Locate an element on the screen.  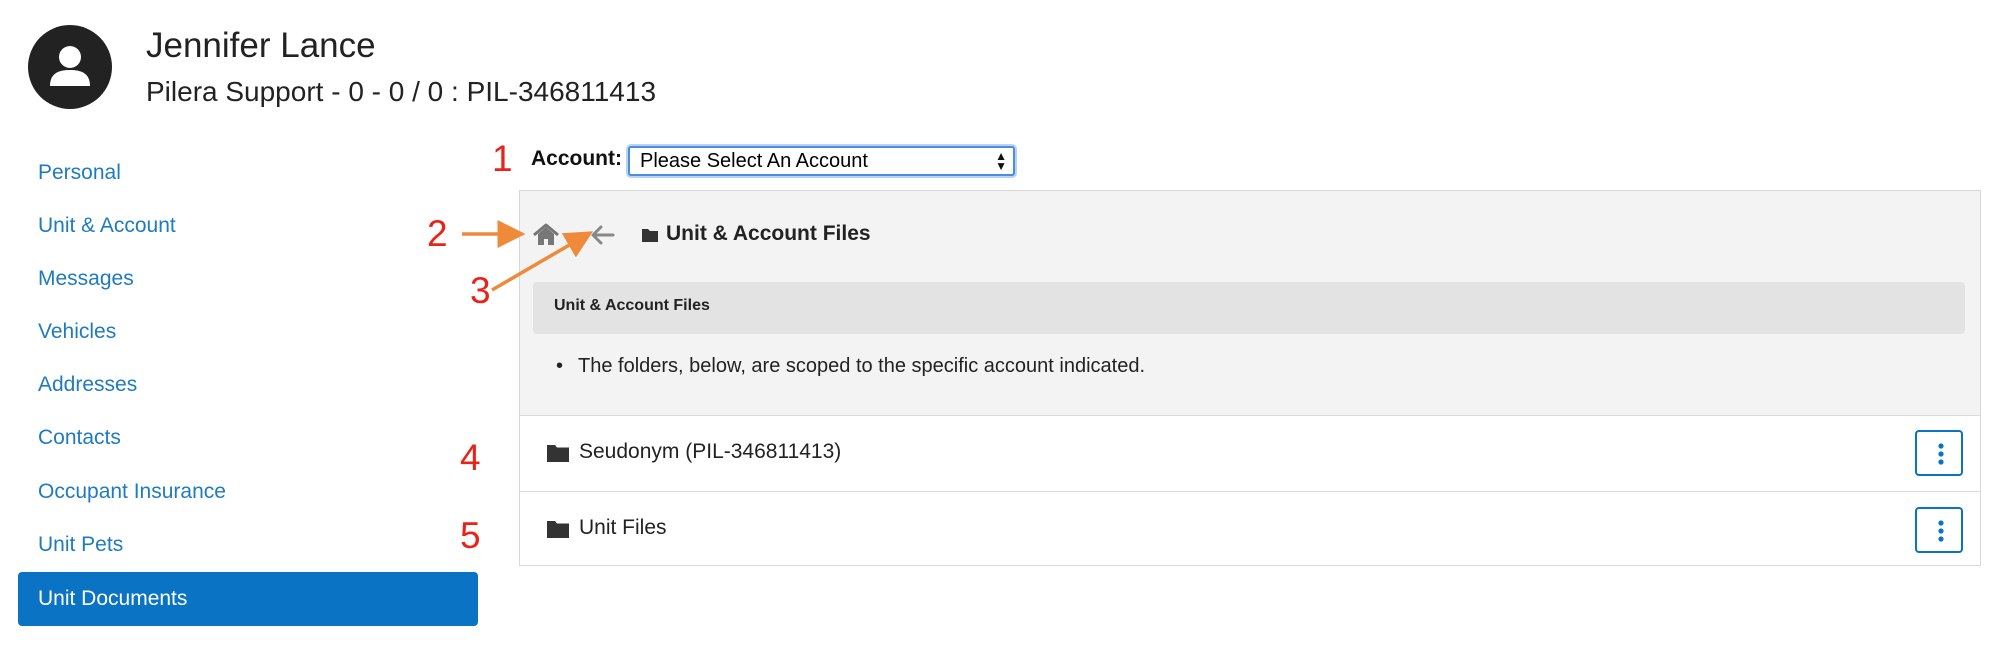
annotation-number: 4 is located at coordinates (470, 457).